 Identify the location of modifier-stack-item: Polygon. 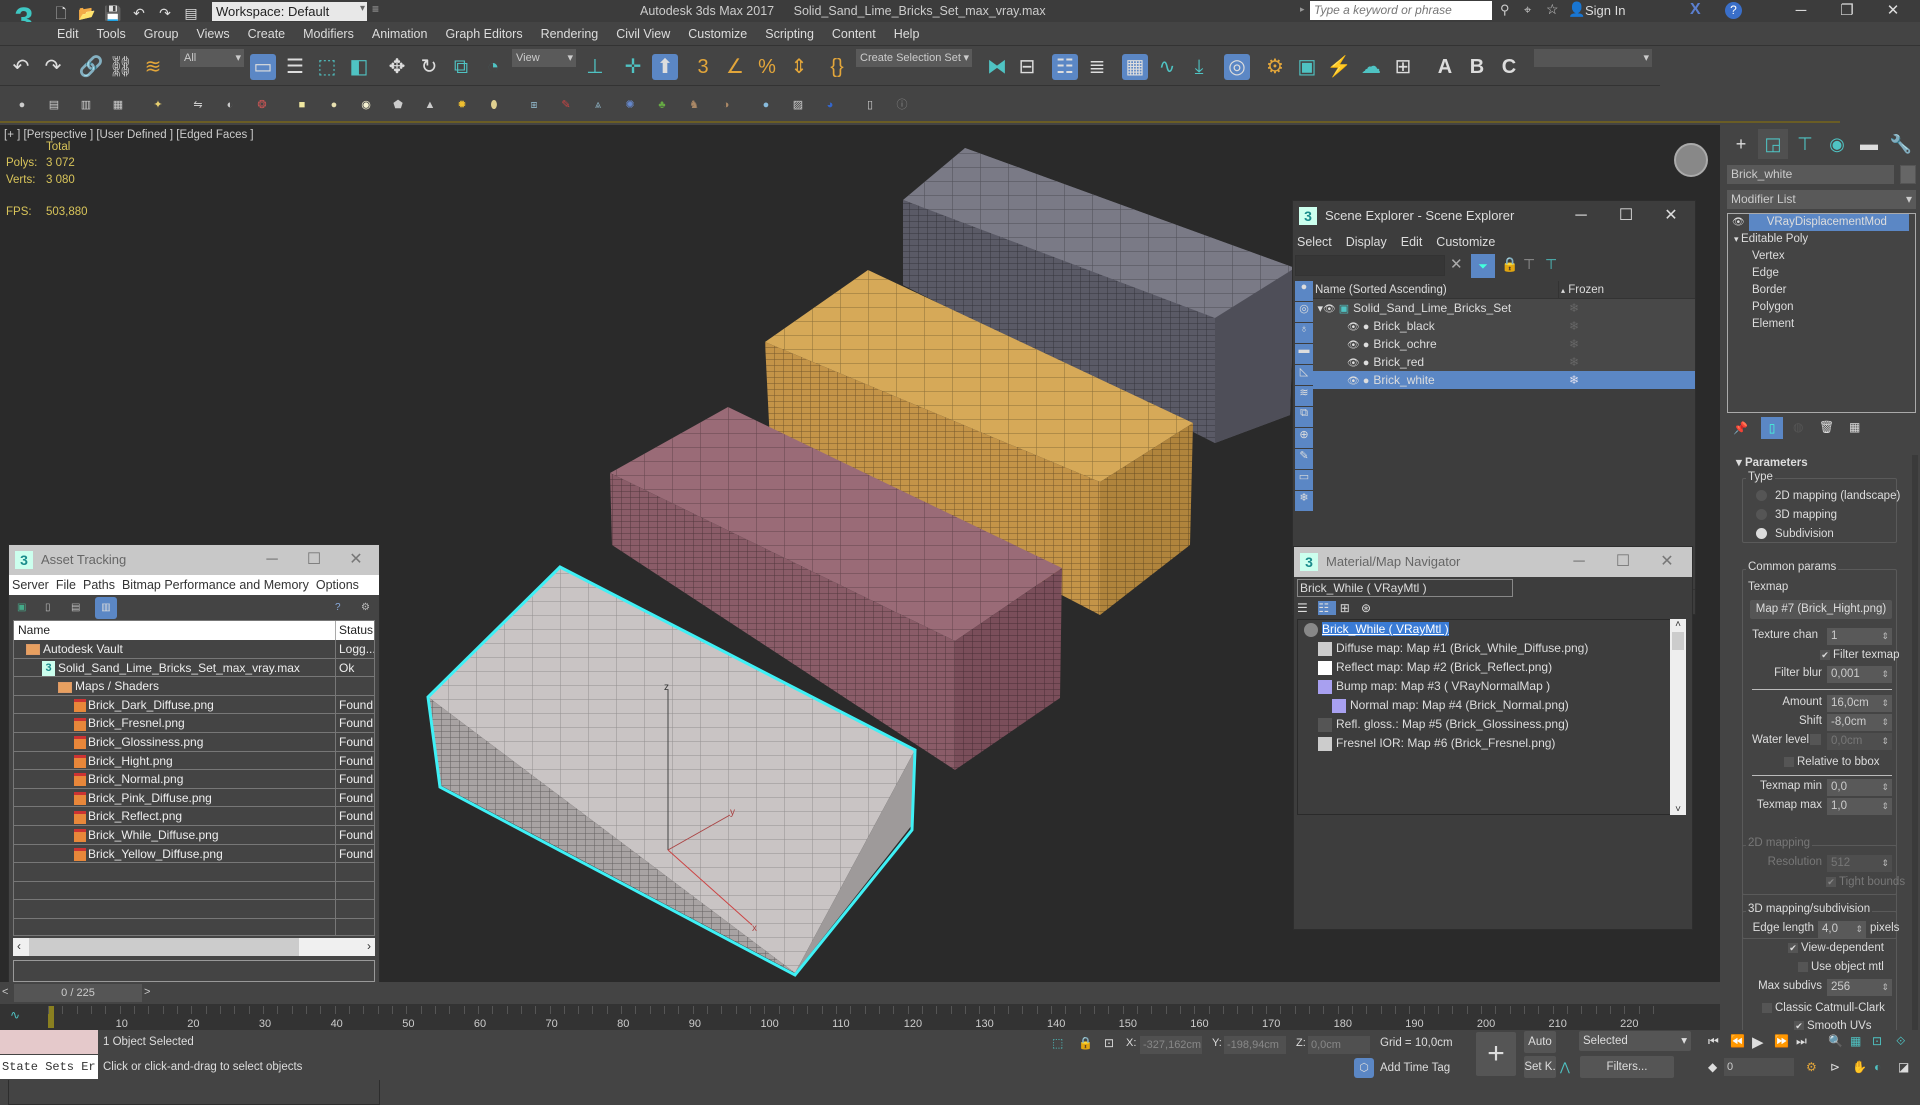
(1821, 307).